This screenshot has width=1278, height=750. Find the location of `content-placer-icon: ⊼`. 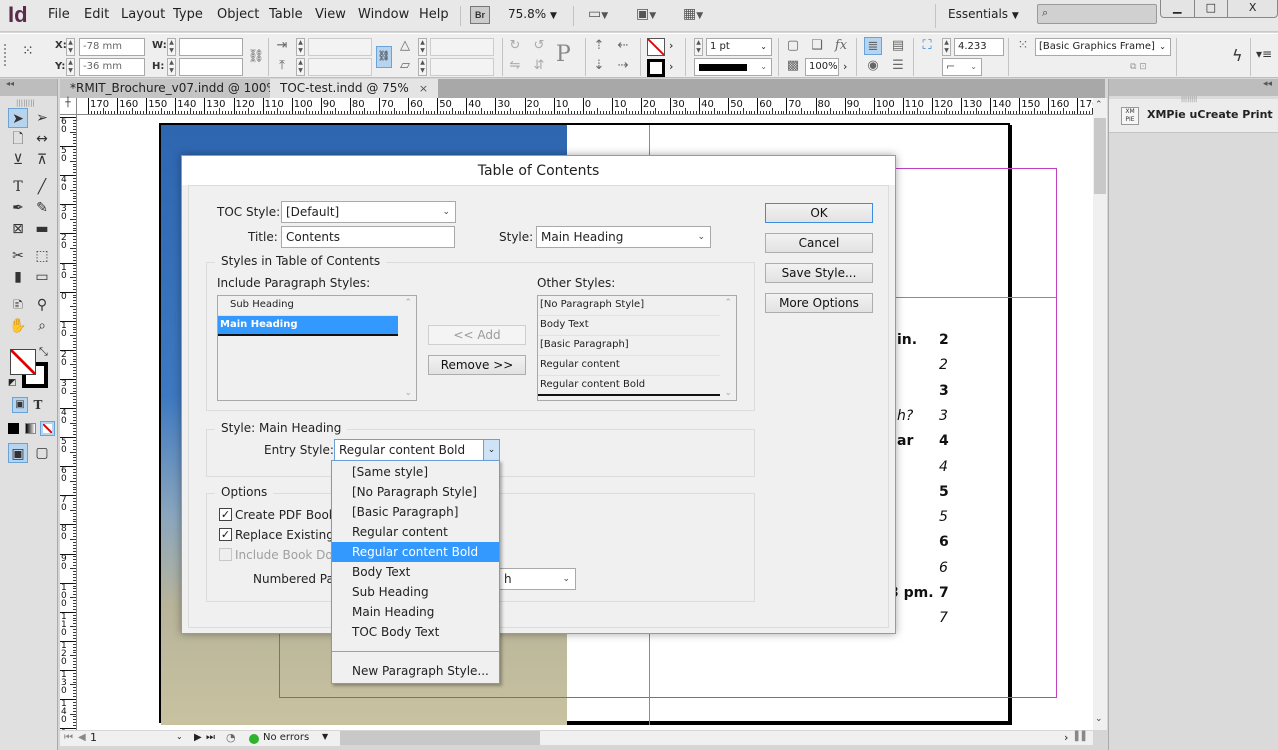

content-placer-icon: ⊼ is located at coordinates (42, 160).